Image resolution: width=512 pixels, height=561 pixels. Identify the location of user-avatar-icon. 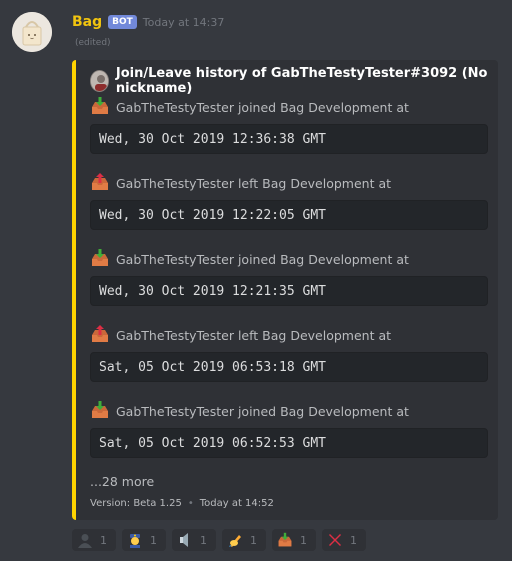
(99, 81).